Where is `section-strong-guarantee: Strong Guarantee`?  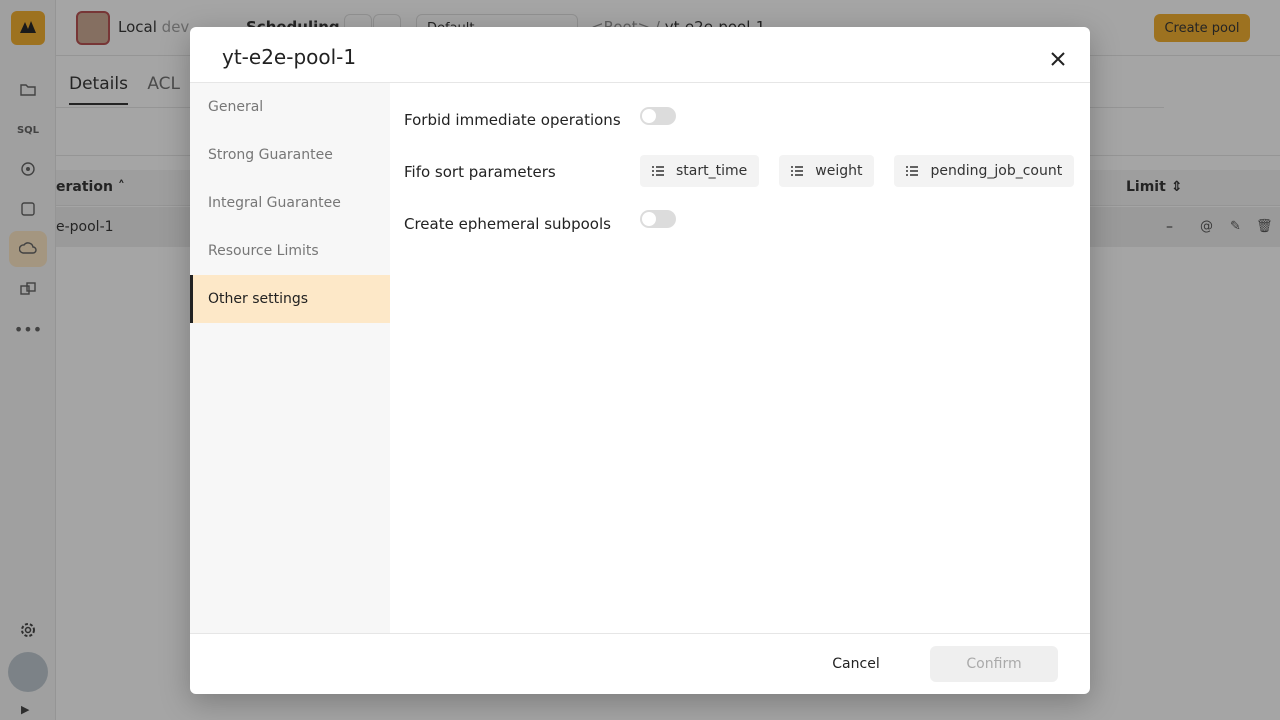 section-strong-guarantee: Strong Guarantee is located at coordinates (290, 155).